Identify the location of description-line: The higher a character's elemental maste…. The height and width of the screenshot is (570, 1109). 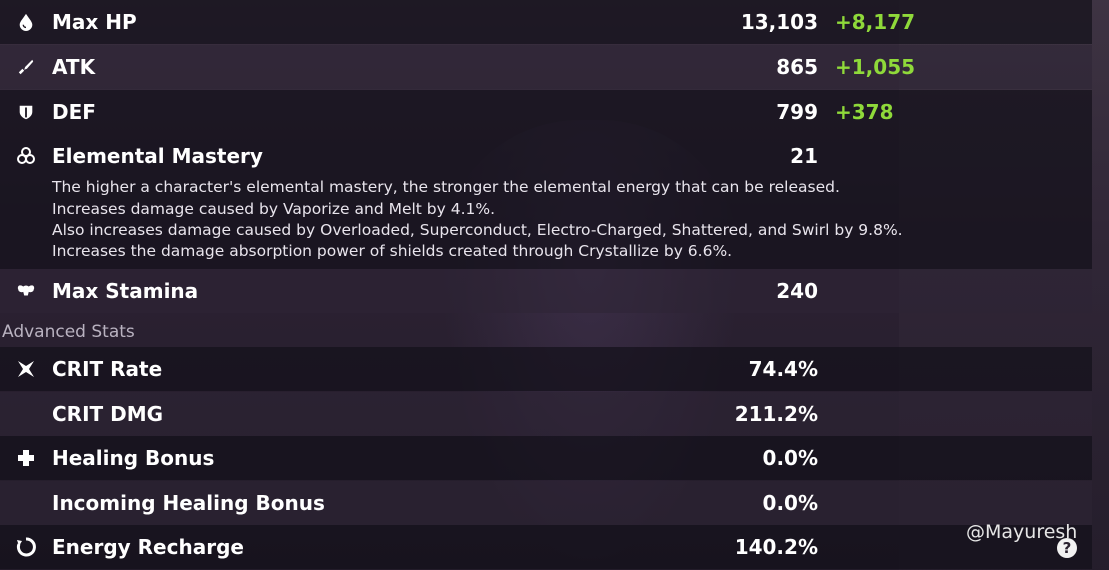
(446, 187).